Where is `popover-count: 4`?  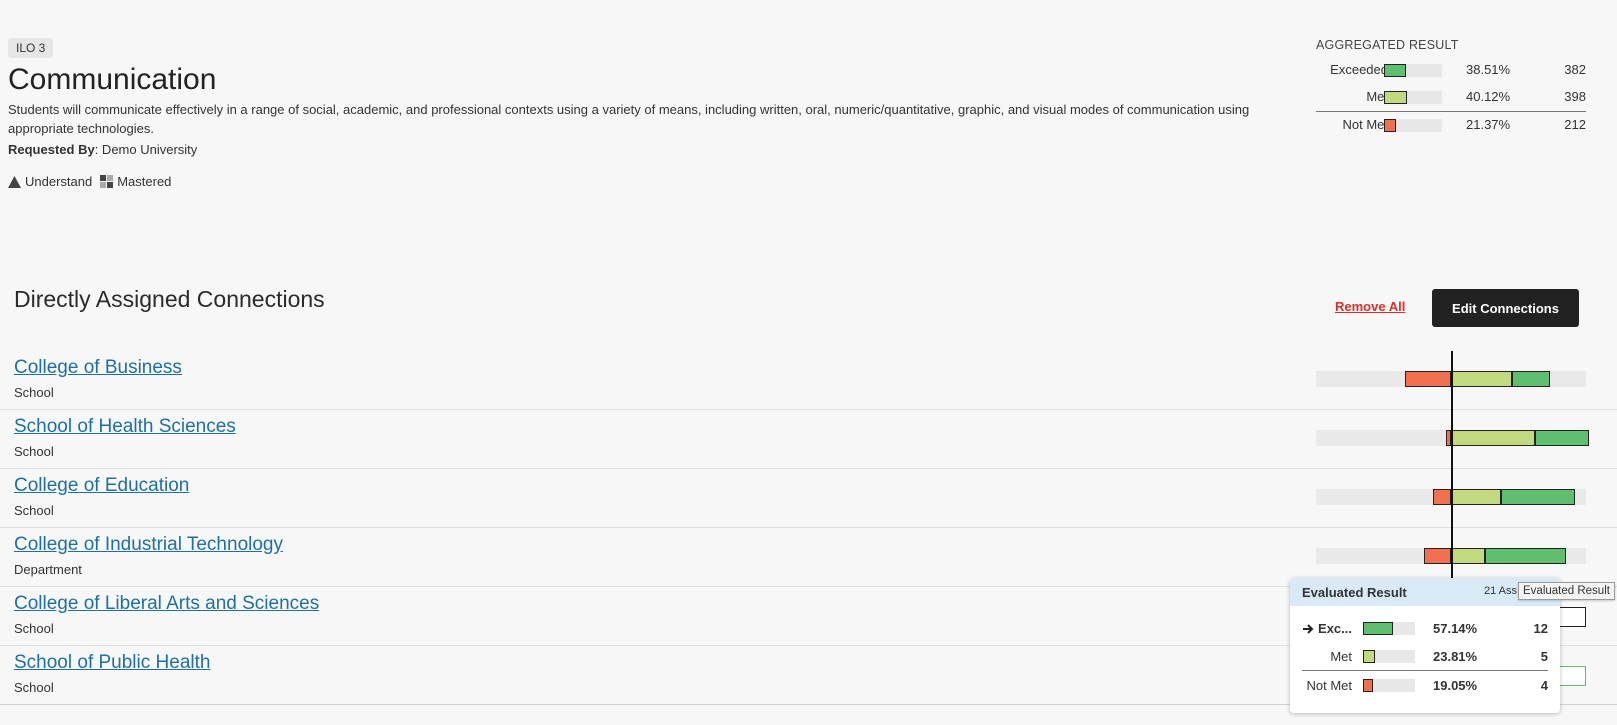 popover-count: 4 is located at coordinates (1544, 685).